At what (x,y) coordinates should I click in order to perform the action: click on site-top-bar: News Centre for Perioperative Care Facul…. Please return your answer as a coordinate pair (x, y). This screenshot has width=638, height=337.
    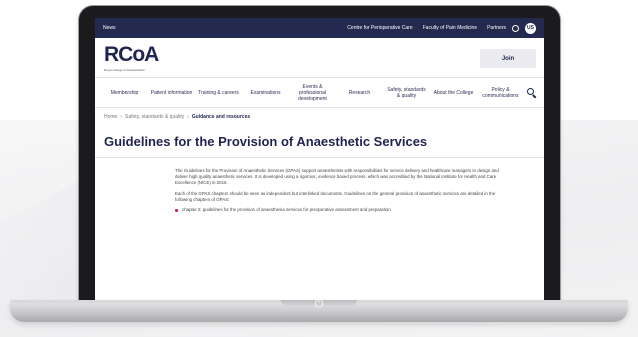
    Looking at the image, I should click on (319, 28).